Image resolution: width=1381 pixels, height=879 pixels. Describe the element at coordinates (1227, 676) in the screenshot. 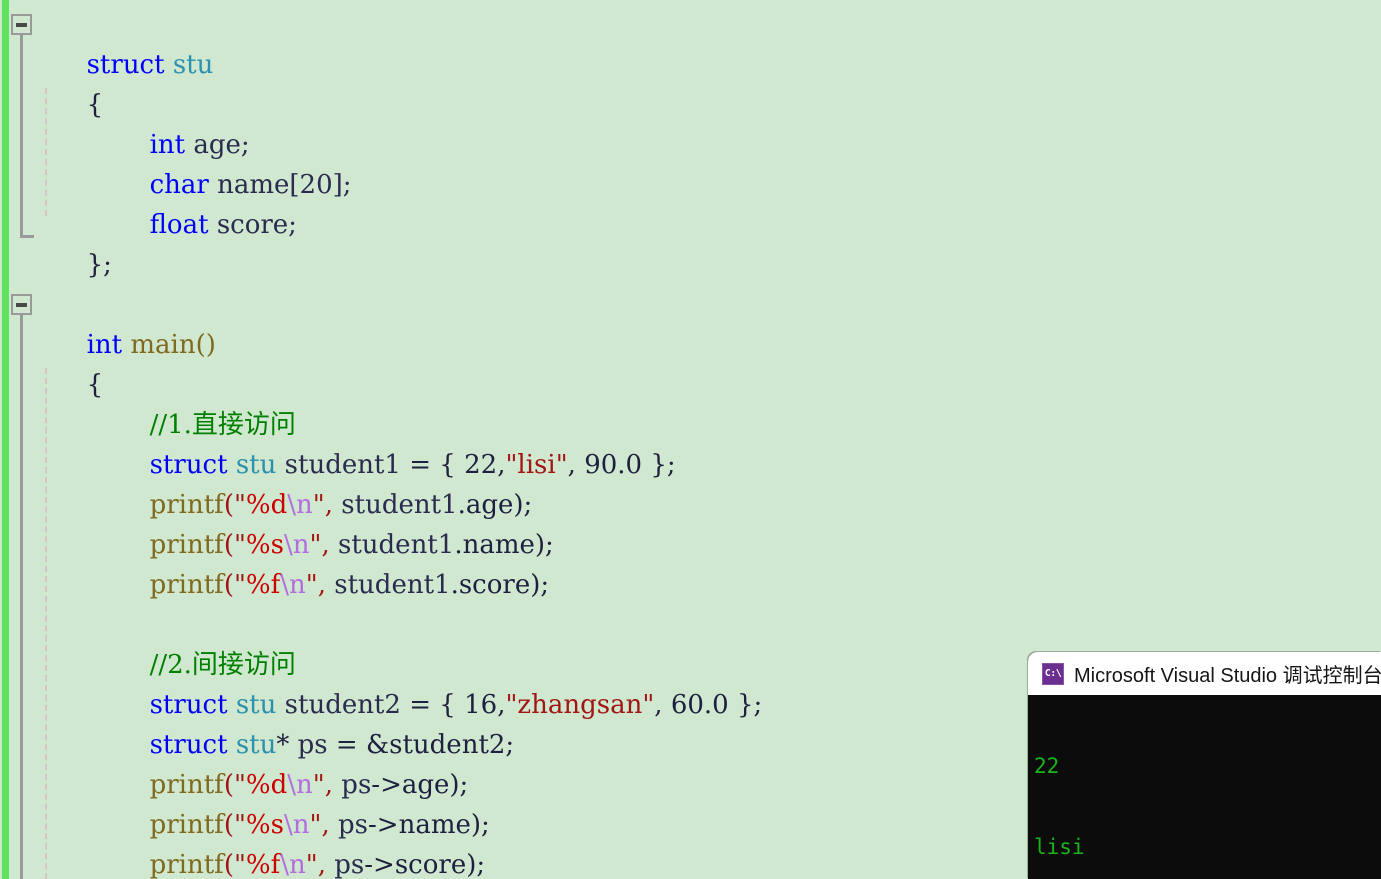

I see `console-window-title: Microsoft Visual Studio 调试控制台` at that location.